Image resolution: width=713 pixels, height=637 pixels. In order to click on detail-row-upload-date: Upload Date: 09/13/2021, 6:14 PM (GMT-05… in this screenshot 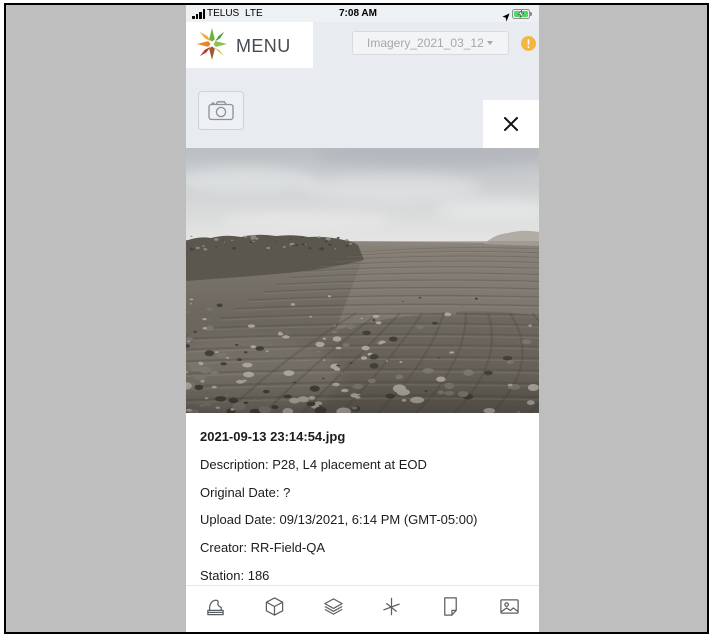, I will do `click(369, 526)`.